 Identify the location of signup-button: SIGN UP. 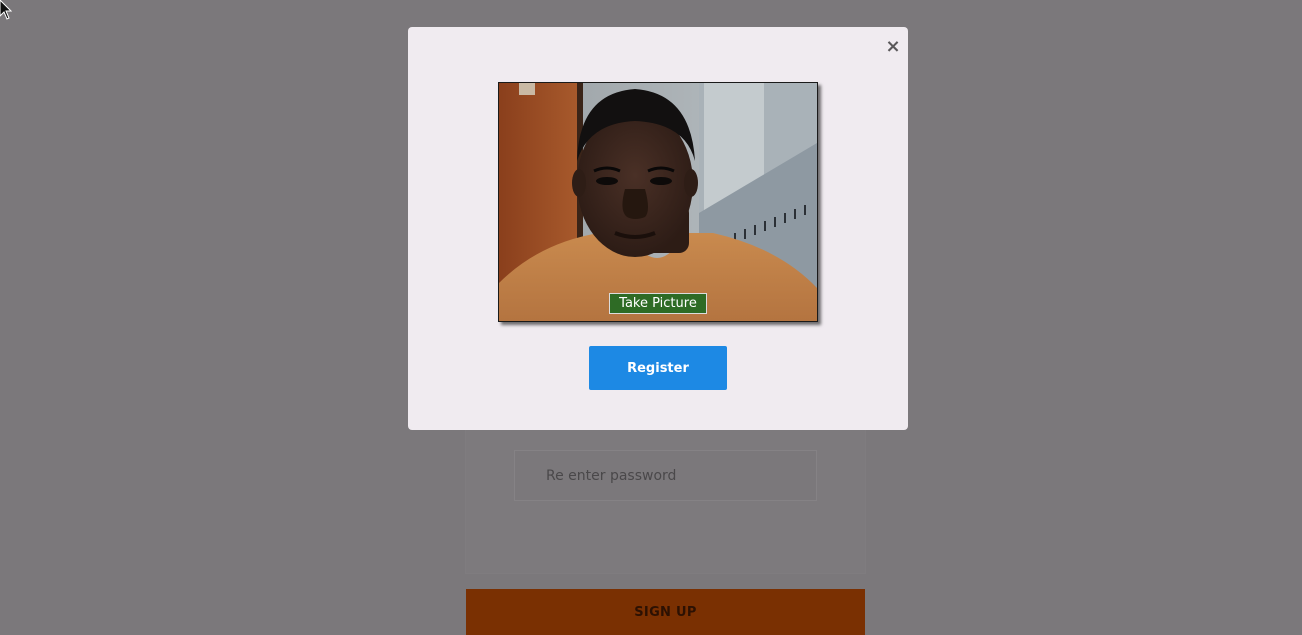
(665, 612).